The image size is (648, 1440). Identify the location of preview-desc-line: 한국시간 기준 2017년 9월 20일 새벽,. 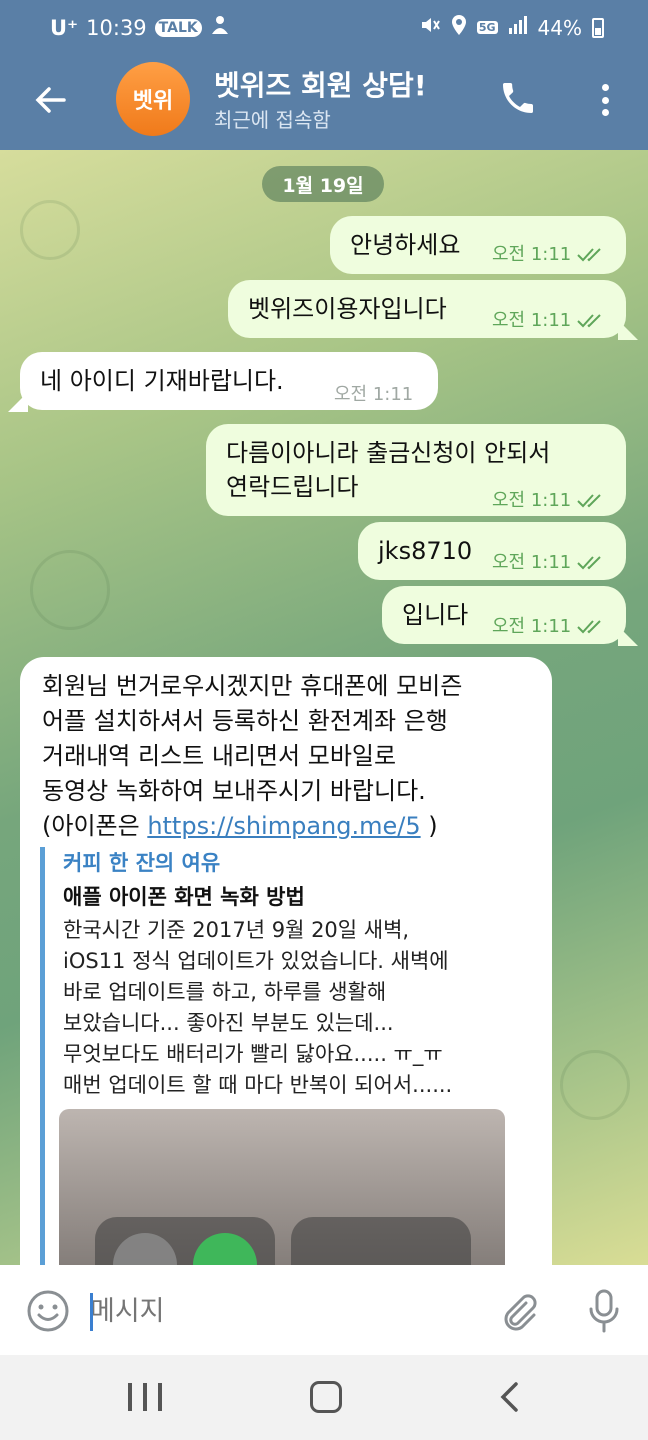
(236, 930).